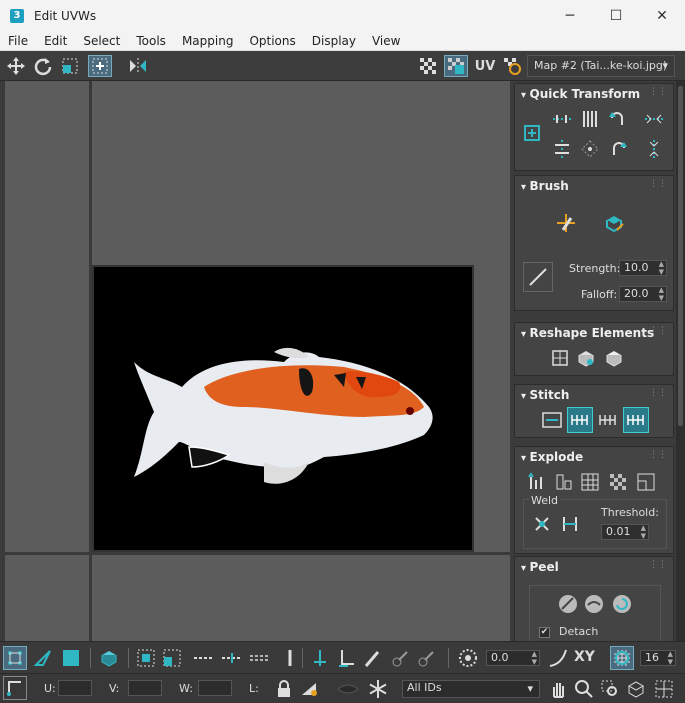 The image size is (685, 703). Describe the element at coordinates (580, 420) in the screenshot. I see `stitch-to-target-icon` at that location.